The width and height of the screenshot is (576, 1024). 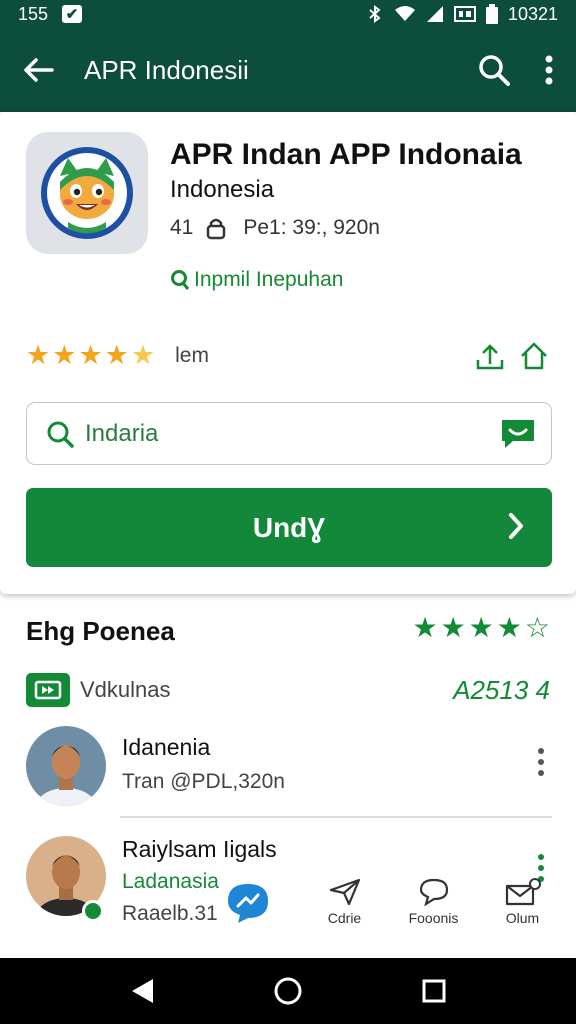 I want to click on upload-icon, so click(x=490, y=356).